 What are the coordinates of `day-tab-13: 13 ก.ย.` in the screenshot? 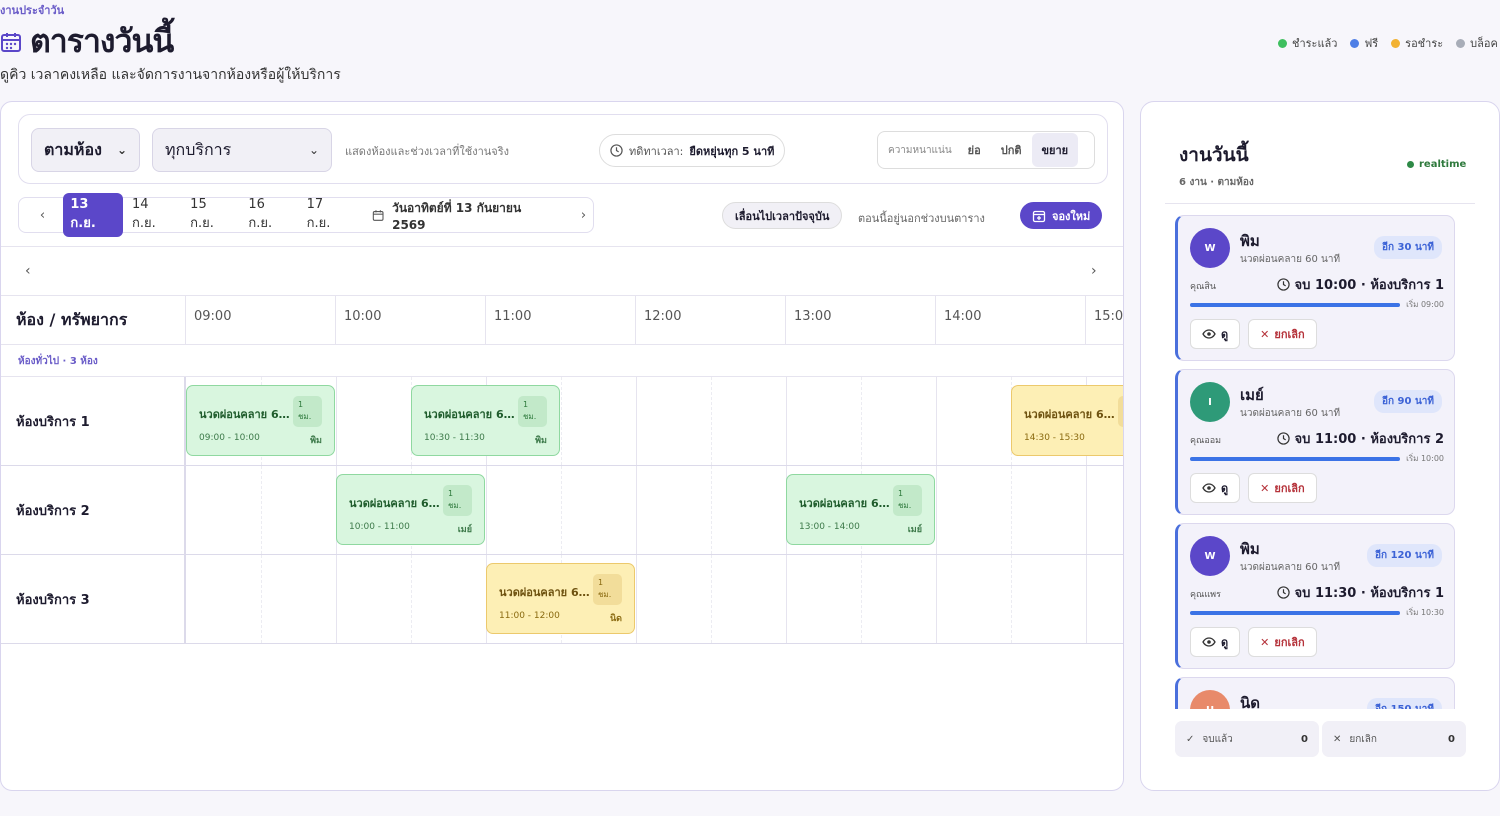 It's located at (93, 215).